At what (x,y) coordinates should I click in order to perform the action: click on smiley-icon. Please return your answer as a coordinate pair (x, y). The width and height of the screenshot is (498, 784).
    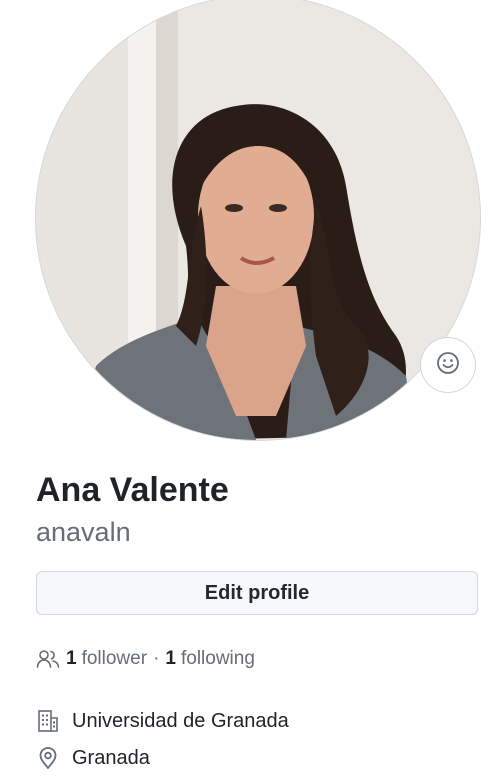
    Looking at the image, I should click on (448, 365).